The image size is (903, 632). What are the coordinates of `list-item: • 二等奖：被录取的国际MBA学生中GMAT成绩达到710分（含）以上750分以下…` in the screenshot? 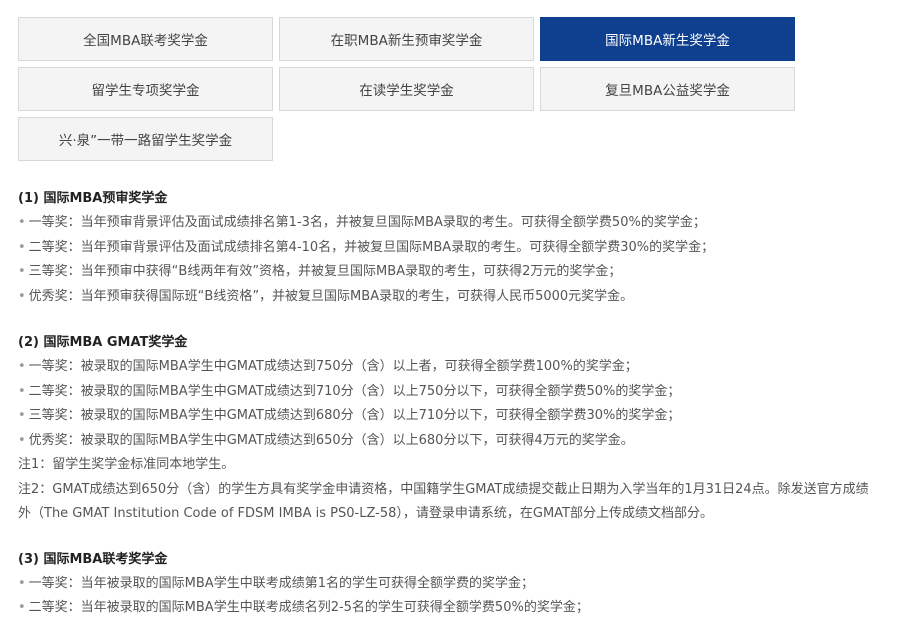 It's located at (453, 392).